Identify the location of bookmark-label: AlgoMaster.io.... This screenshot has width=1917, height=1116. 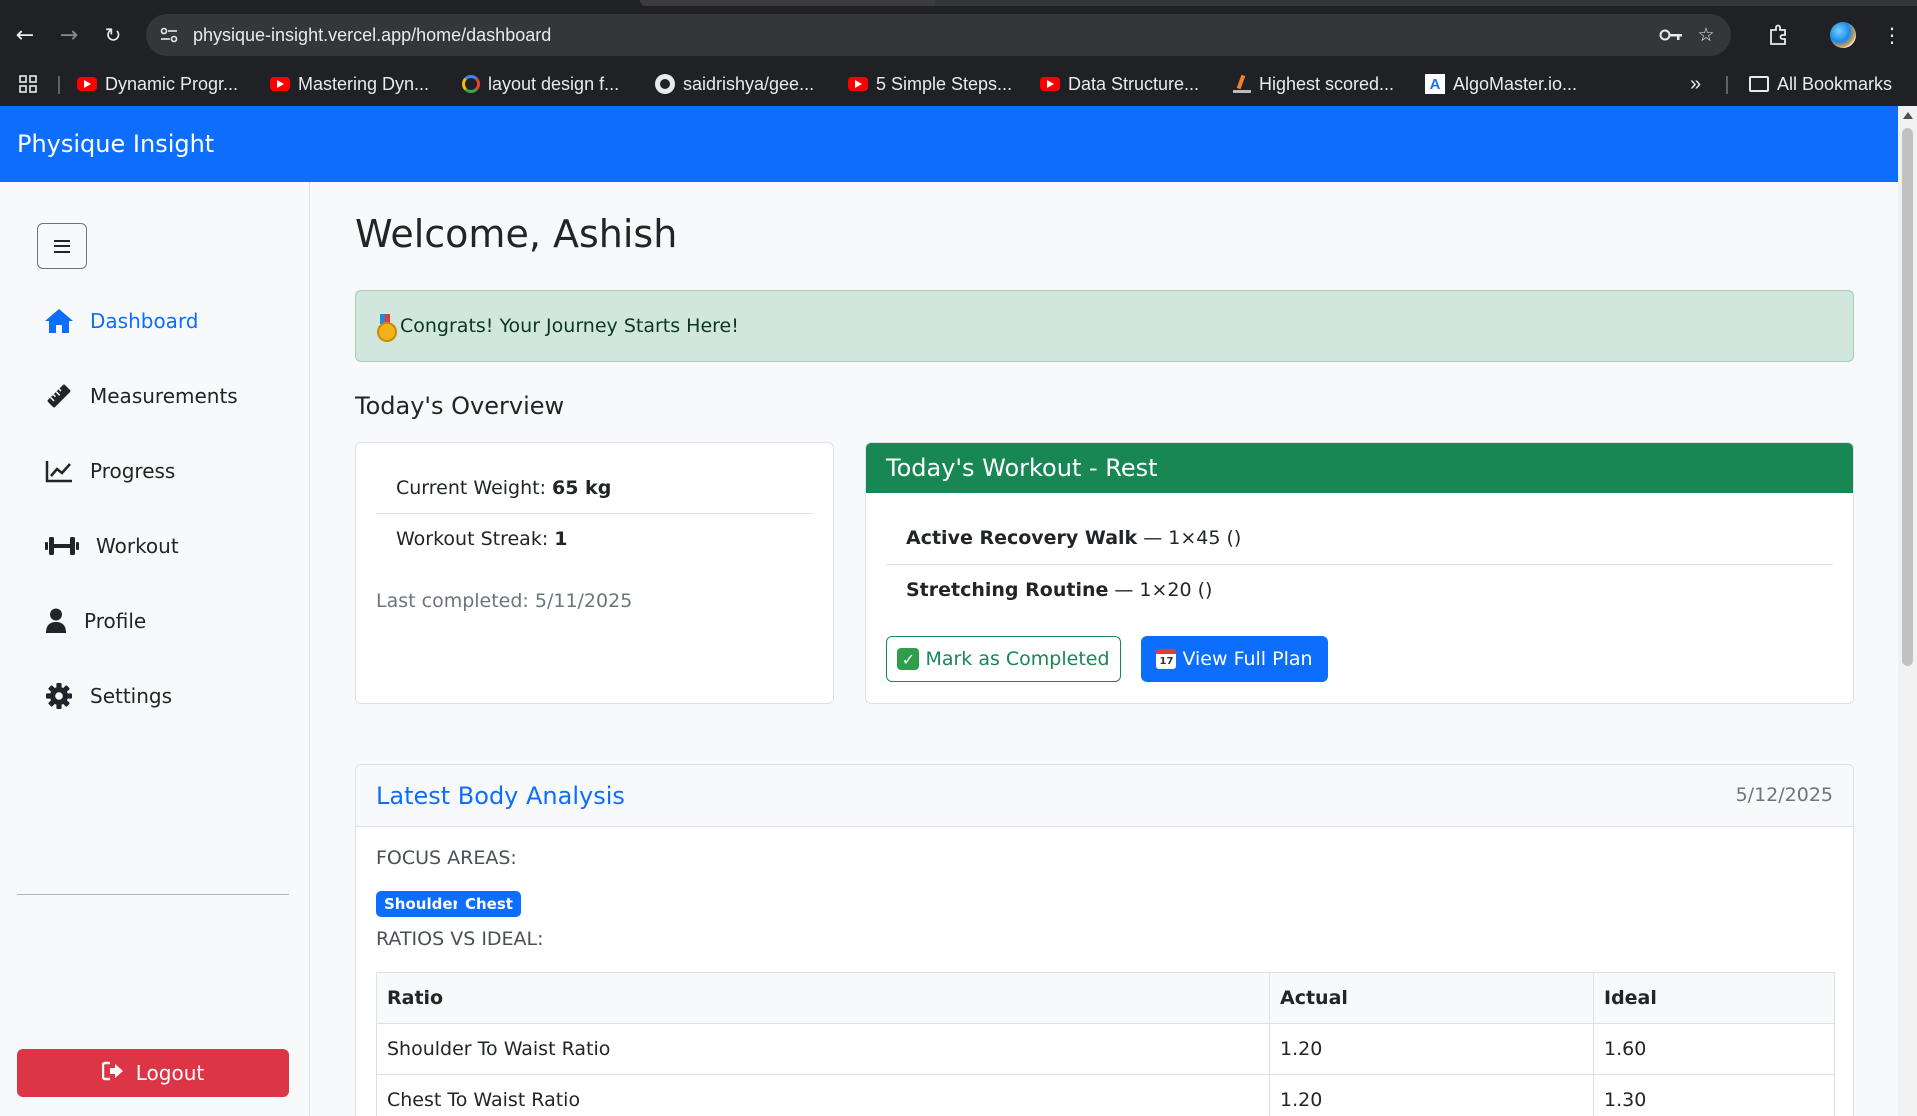
(1515, 83).